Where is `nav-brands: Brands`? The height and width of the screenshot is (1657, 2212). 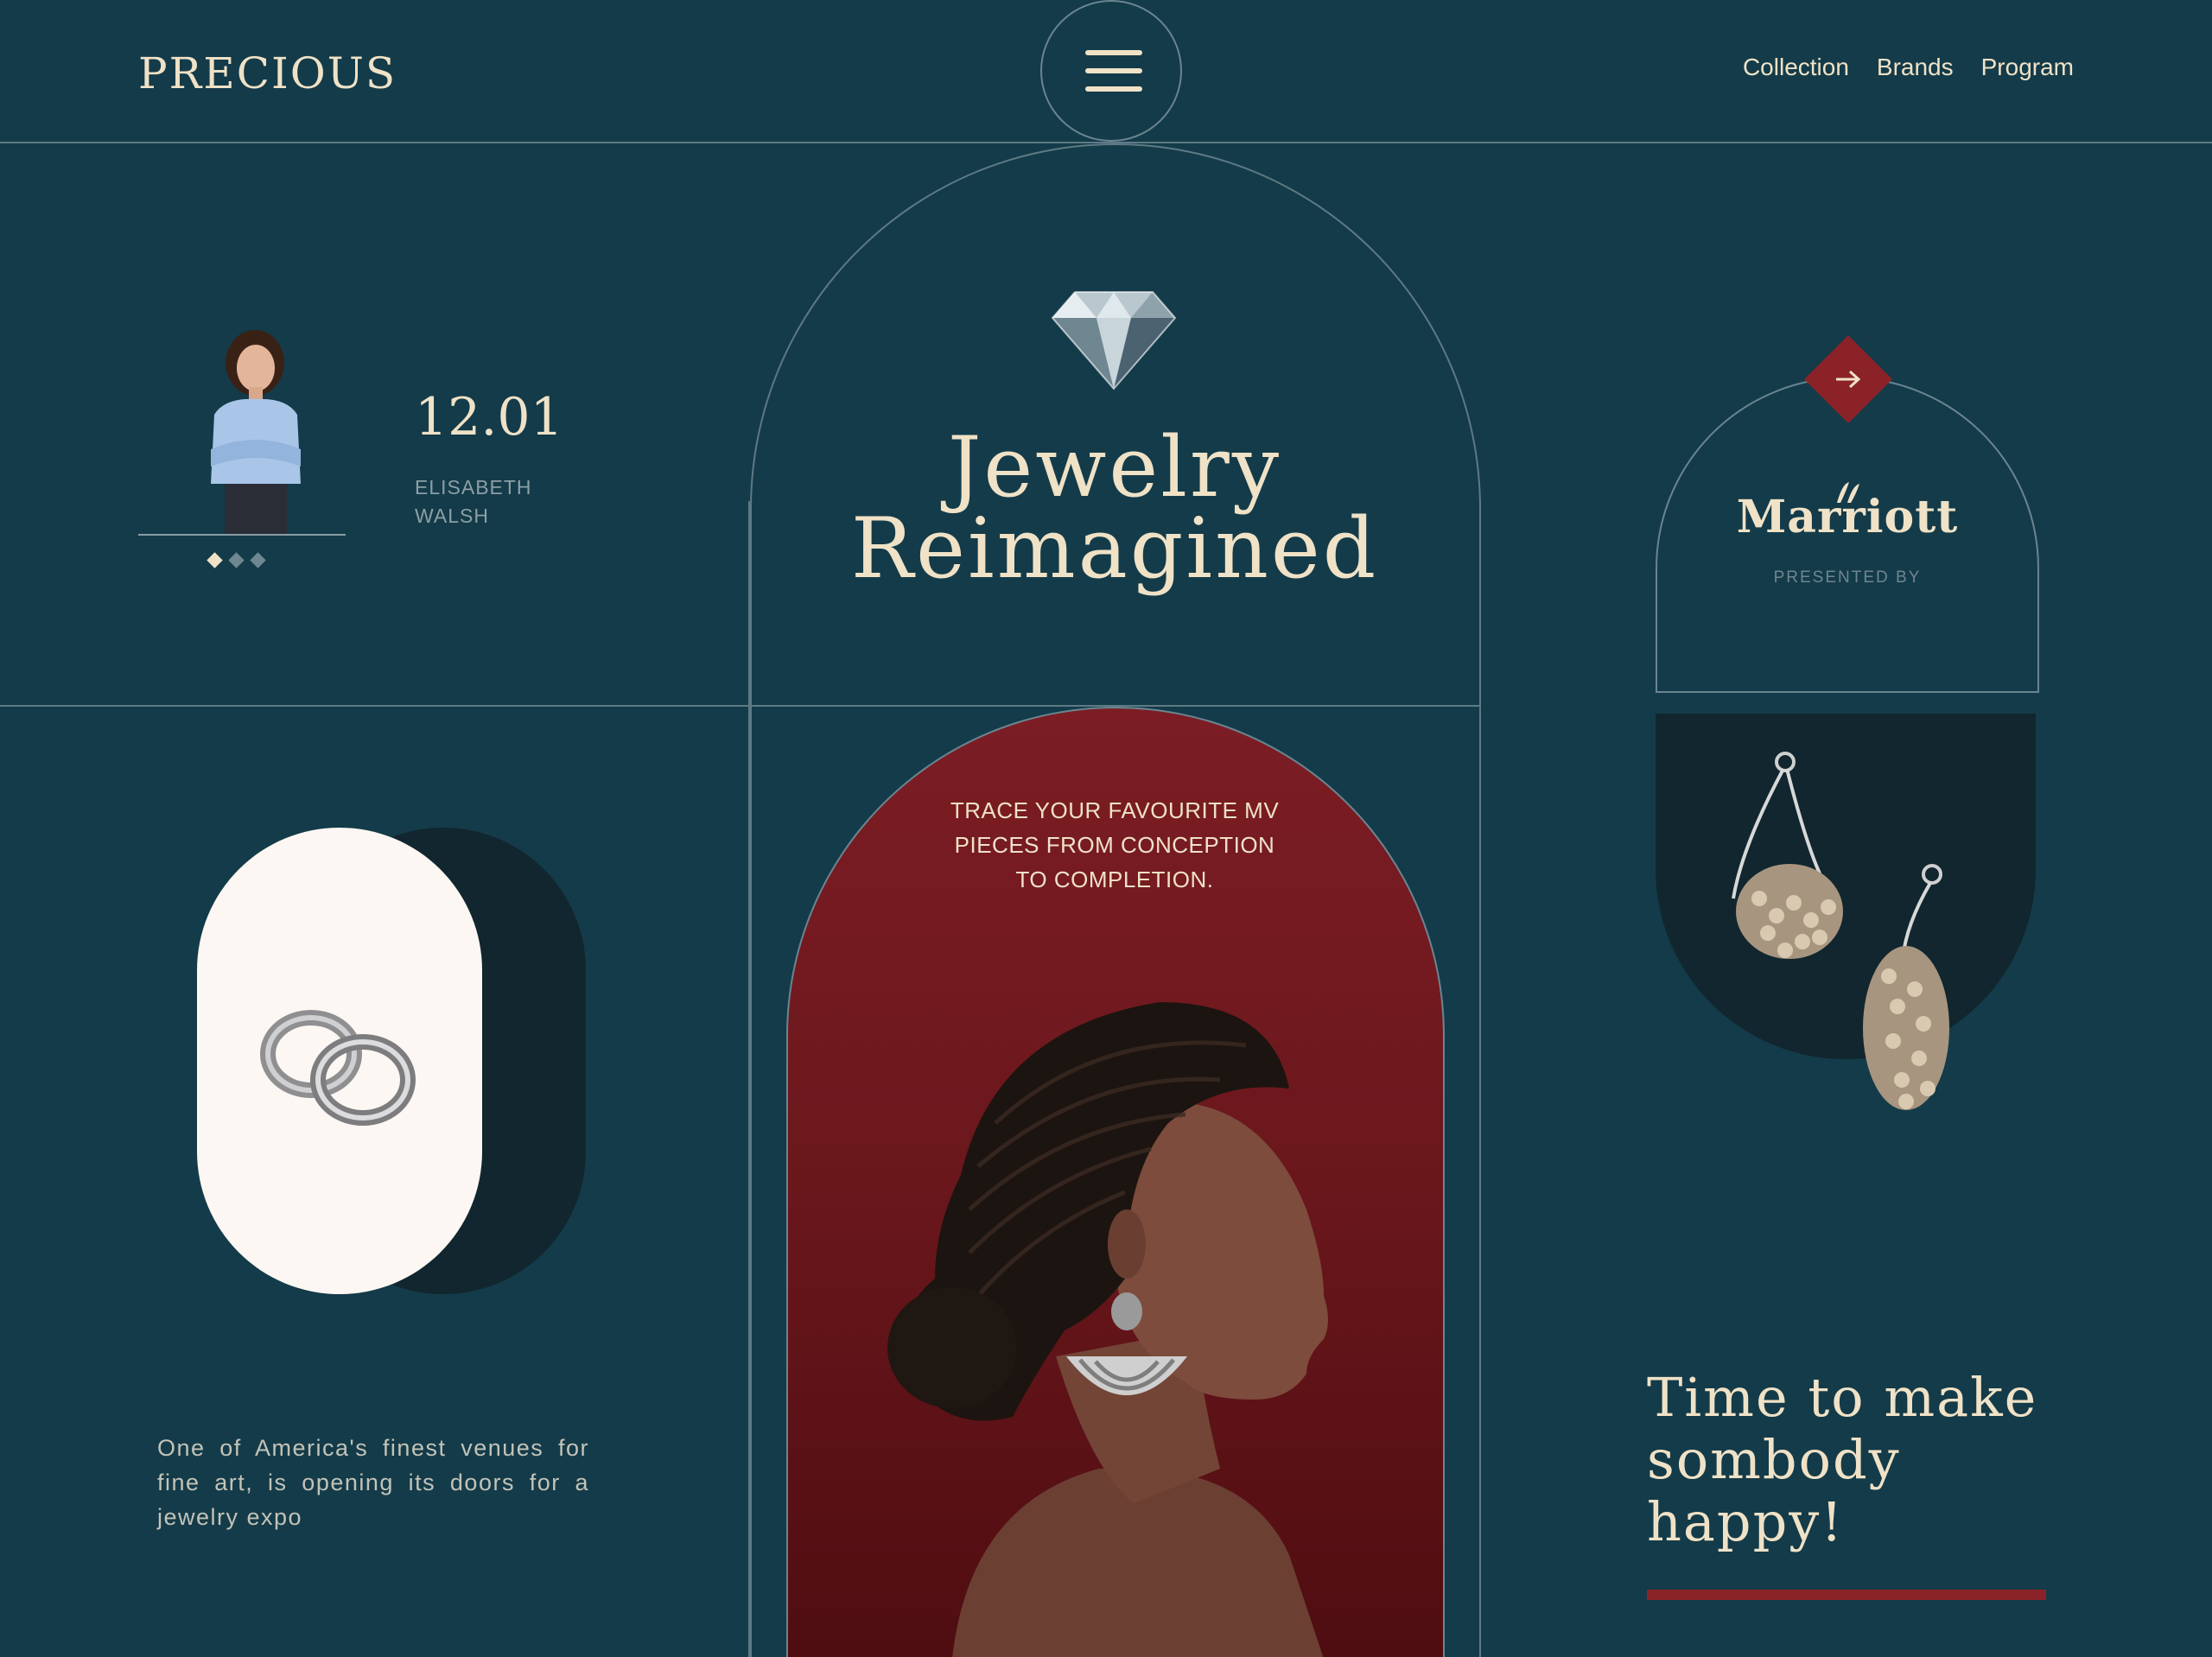
nav-brands: Brands is located at coordinates (1916, 67).